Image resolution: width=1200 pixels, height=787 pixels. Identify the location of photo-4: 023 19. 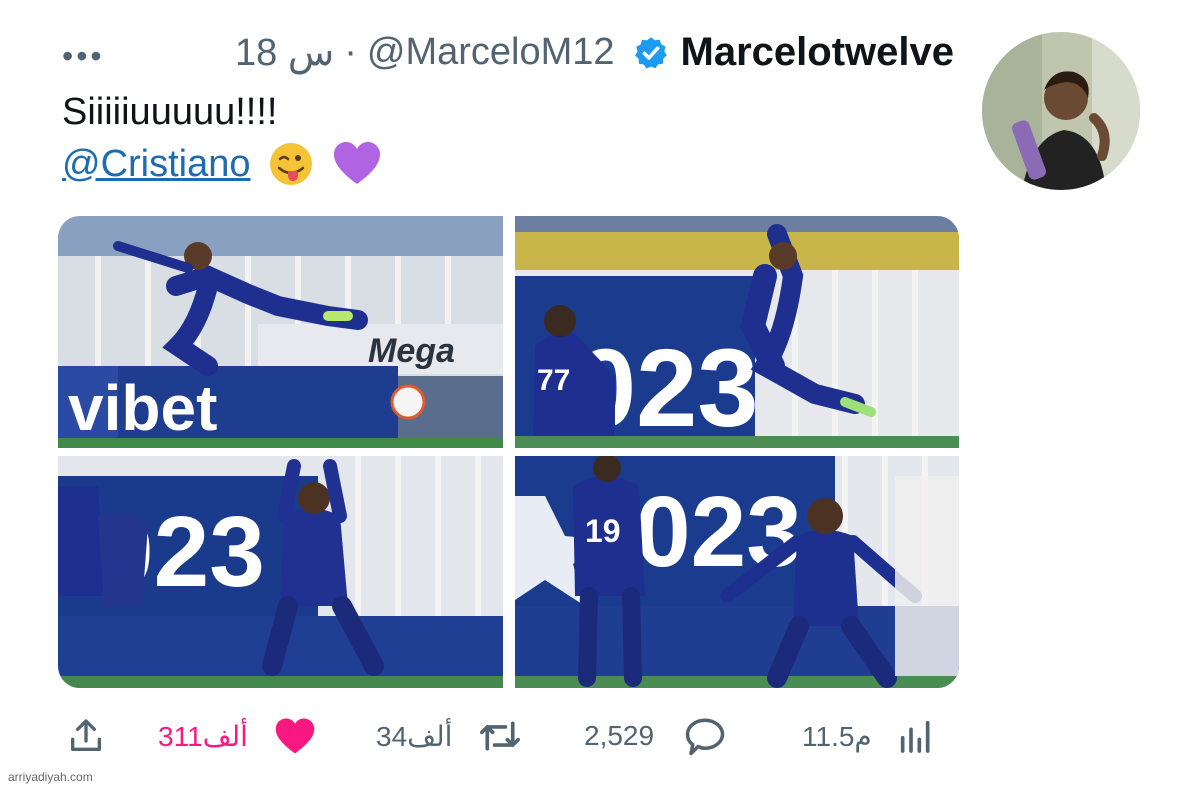
(737, 572).